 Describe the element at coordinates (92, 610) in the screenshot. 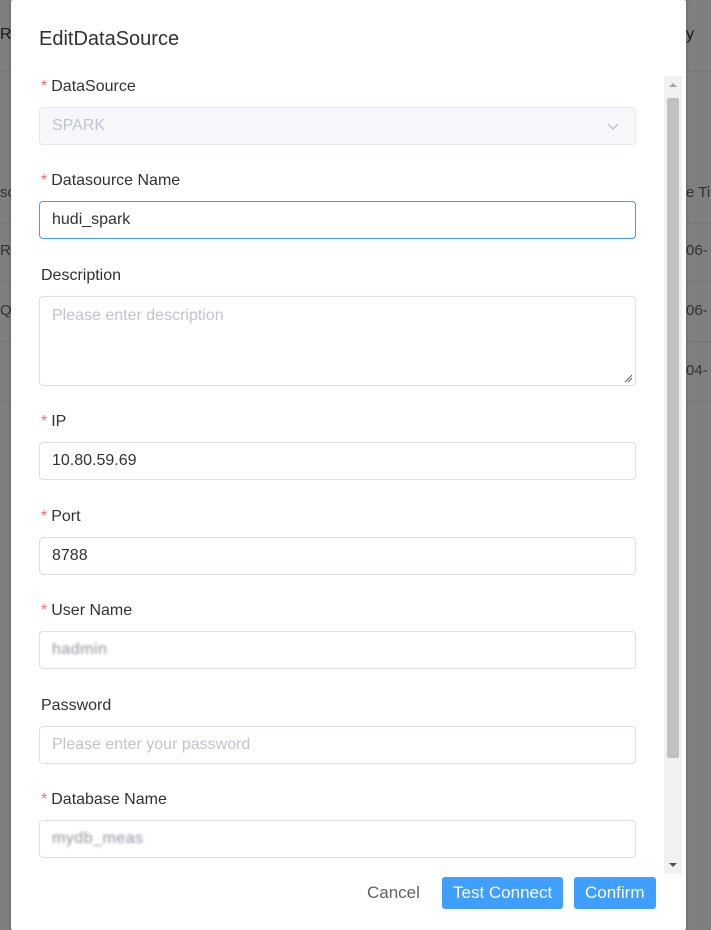

I see `username-label-text: User Name` at that location.